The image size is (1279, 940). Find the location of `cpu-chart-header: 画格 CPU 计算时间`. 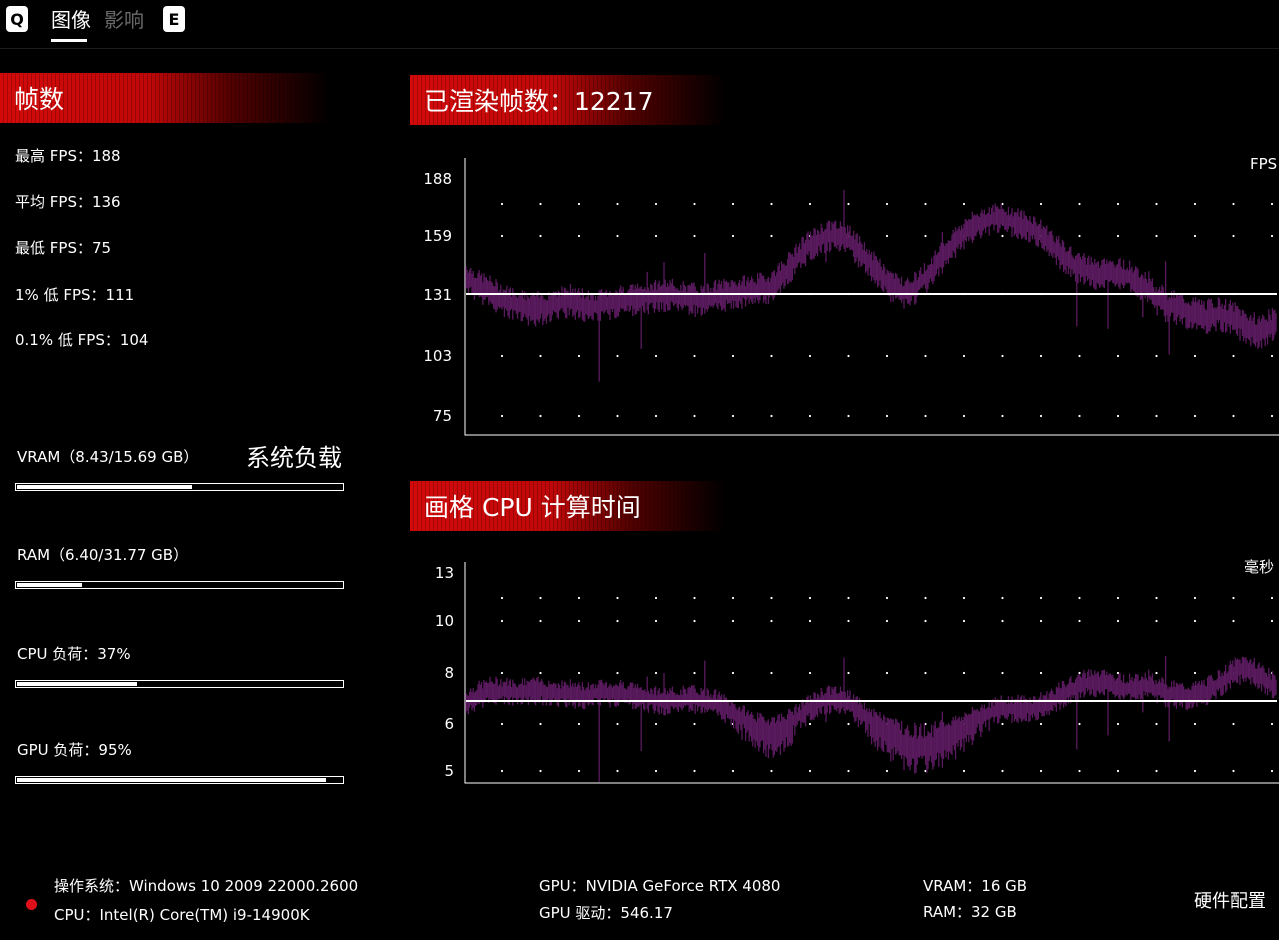

cpu-chart-header: 画格 CPU 计算时间 is located at coordinates (567, 506).